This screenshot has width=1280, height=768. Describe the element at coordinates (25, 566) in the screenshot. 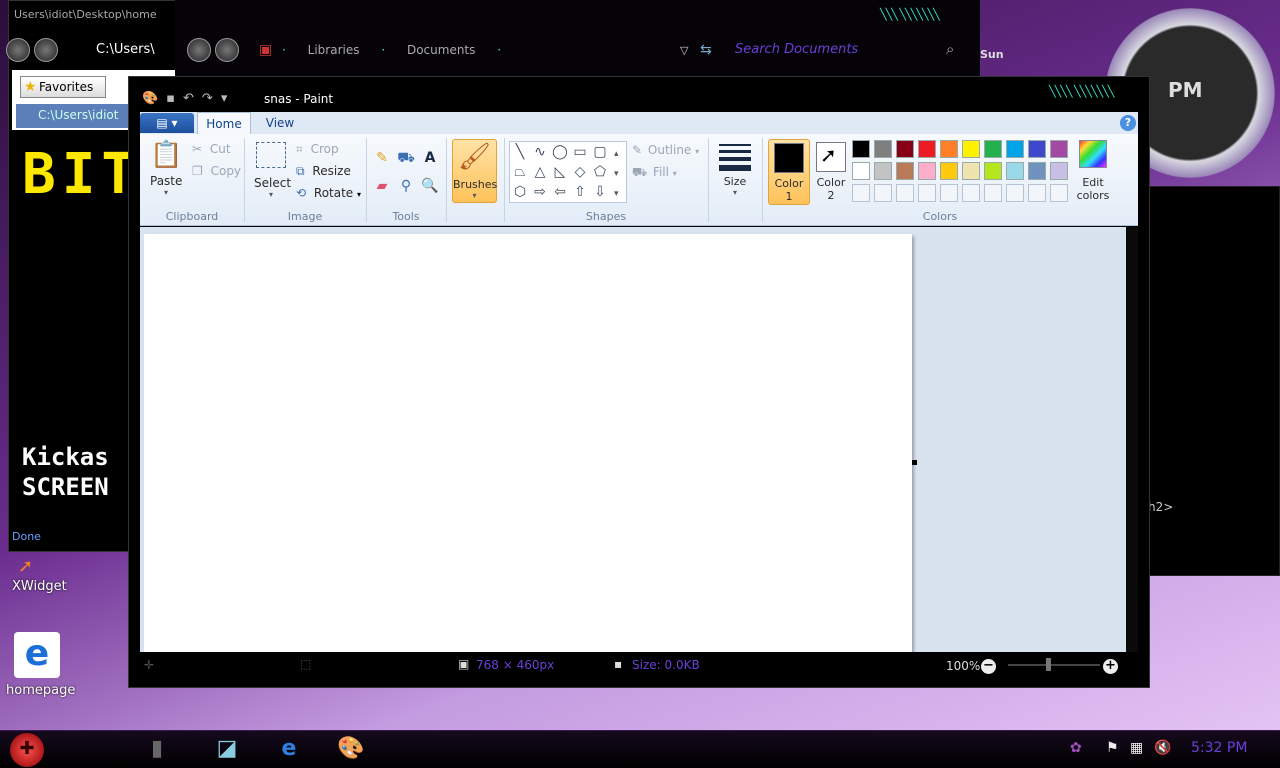

I see `xwidget-icon: ➚` at that location.